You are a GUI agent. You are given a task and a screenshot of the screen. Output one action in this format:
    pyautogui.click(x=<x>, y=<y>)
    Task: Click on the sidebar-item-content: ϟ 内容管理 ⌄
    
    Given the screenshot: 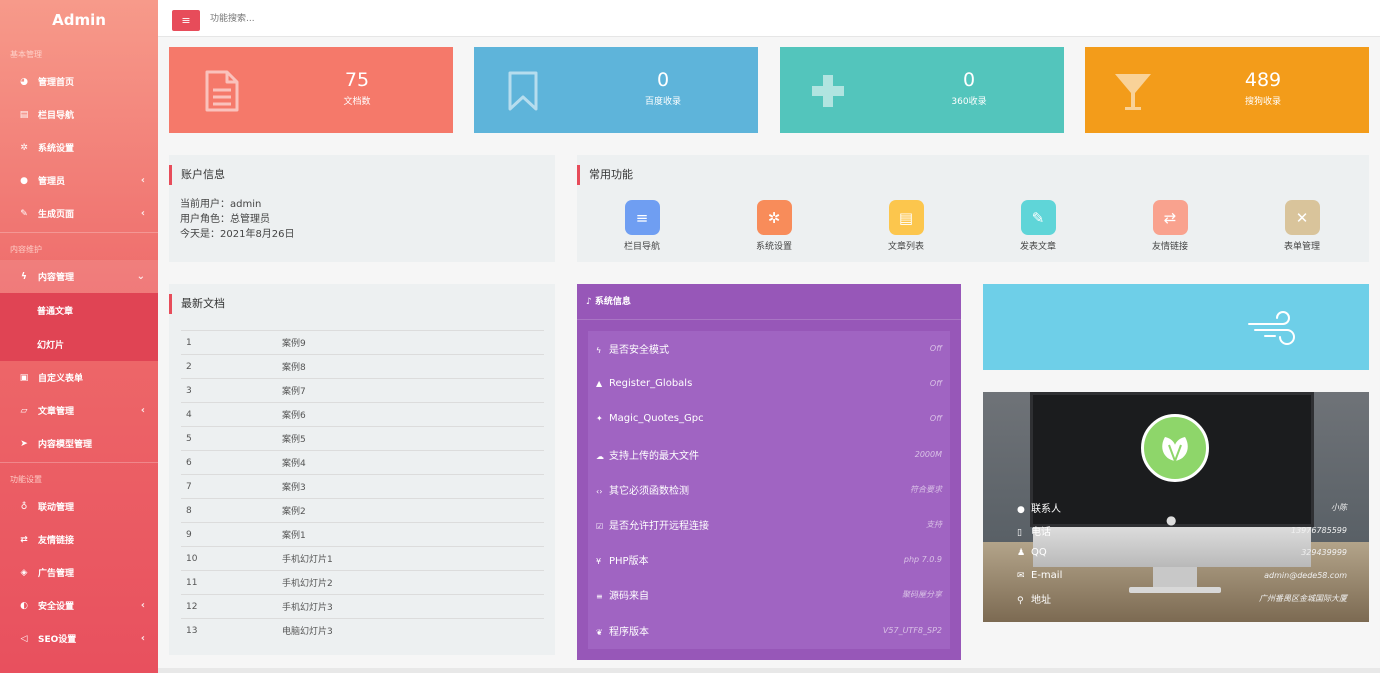 What is the action you would take?
    pyautogui.click(x=79, y=276)
    